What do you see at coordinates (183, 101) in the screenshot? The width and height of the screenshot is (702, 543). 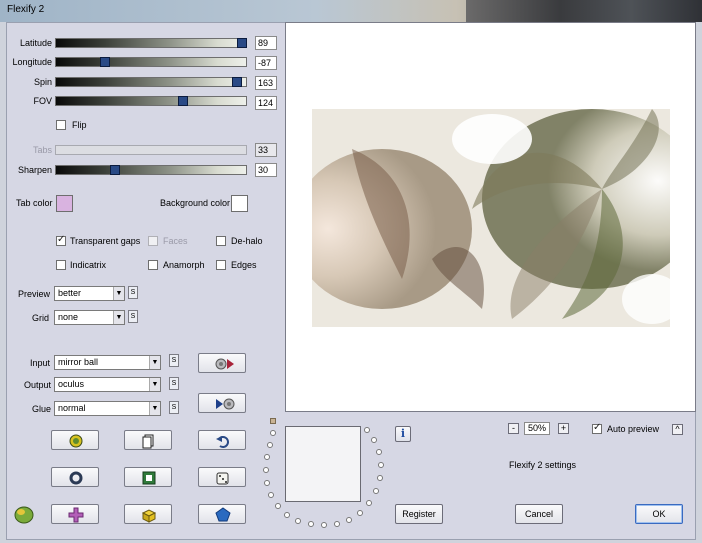 I see `fov-thumb` at bounding box center [183, 101].